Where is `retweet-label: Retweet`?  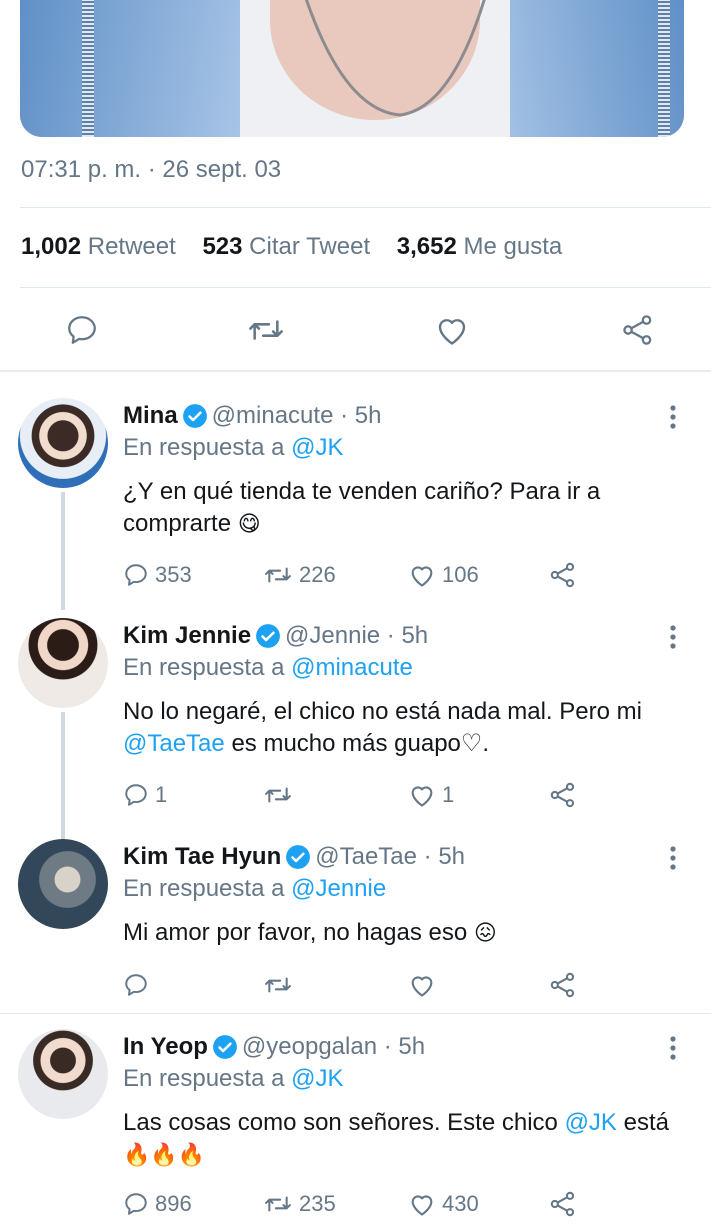 retweet-label: Retweet is located at coordinates (132, 246).